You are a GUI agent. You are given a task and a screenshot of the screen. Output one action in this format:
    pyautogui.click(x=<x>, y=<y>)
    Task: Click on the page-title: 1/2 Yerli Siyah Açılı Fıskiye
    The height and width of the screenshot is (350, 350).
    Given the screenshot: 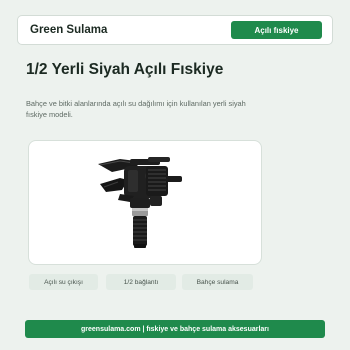 What is the action you would take?
    pyautogui.click(x=125, y=69)
    